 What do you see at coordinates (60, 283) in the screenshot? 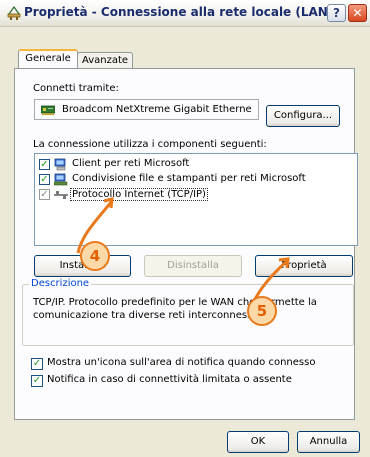
I see `description-legend: Descrizione` at bounding box center [60, 283].